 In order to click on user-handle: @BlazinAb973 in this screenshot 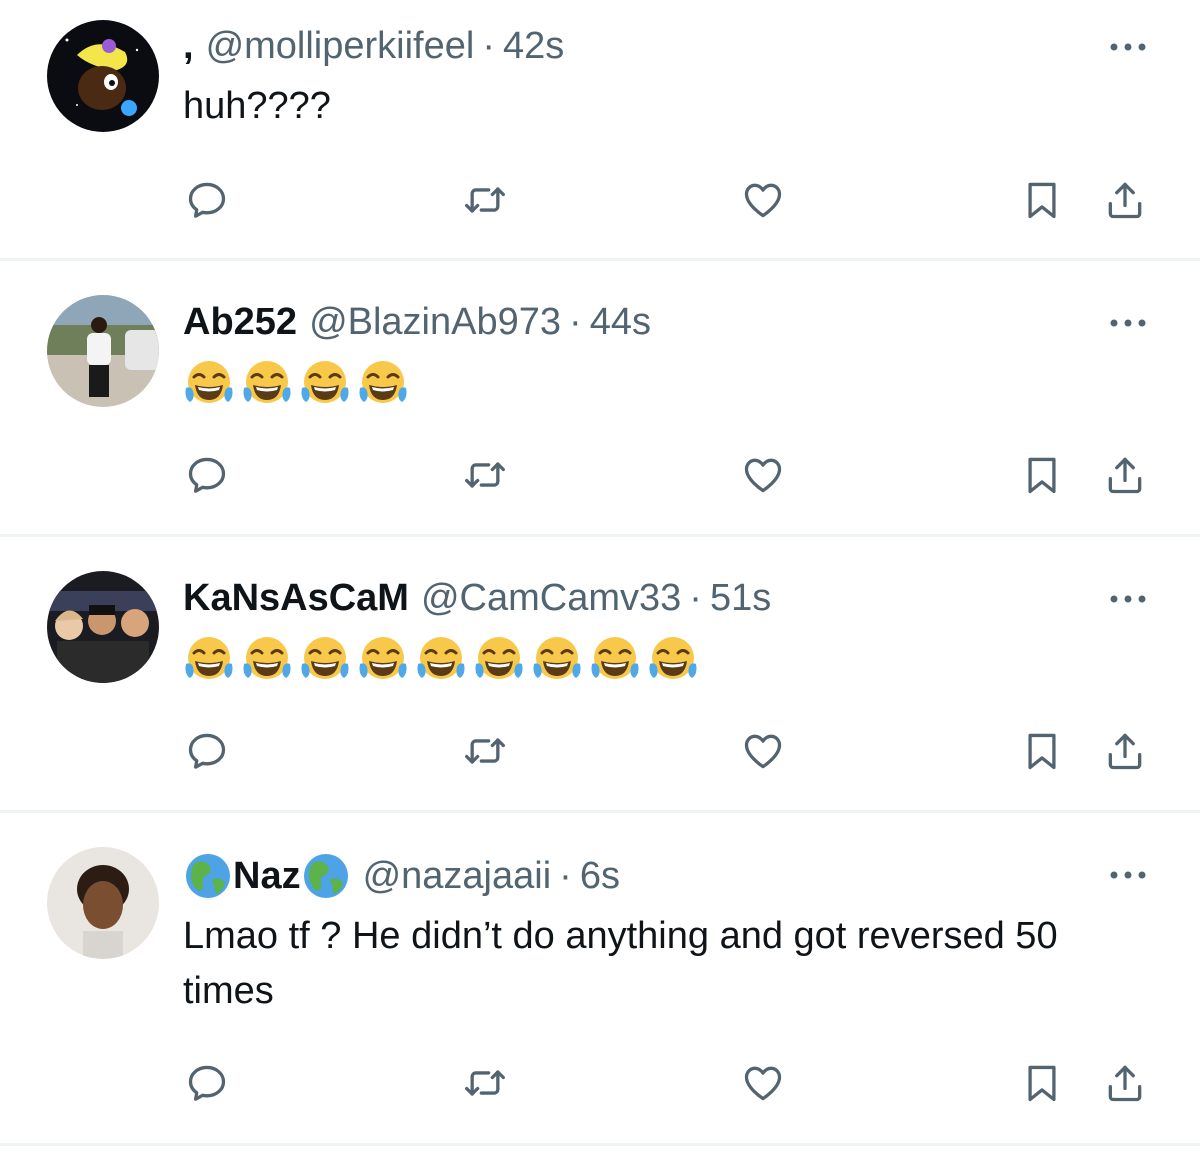, I will do `click(435, 322)`.